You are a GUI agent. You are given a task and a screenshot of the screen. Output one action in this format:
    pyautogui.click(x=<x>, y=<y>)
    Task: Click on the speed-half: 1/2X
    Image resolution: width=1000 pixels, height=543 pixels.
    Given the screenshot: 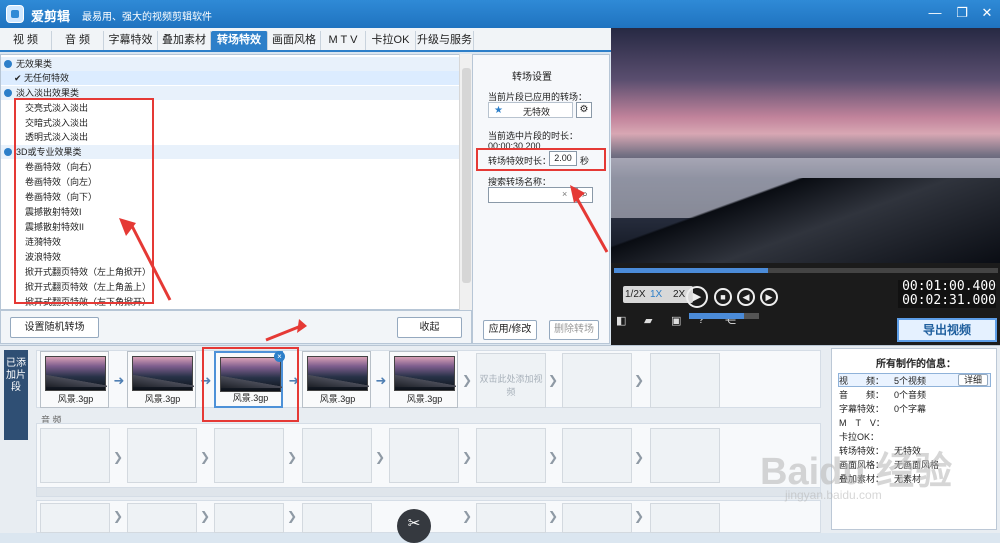 What is the action you would take?
    pyautogui.click(x=635, y=294)
    